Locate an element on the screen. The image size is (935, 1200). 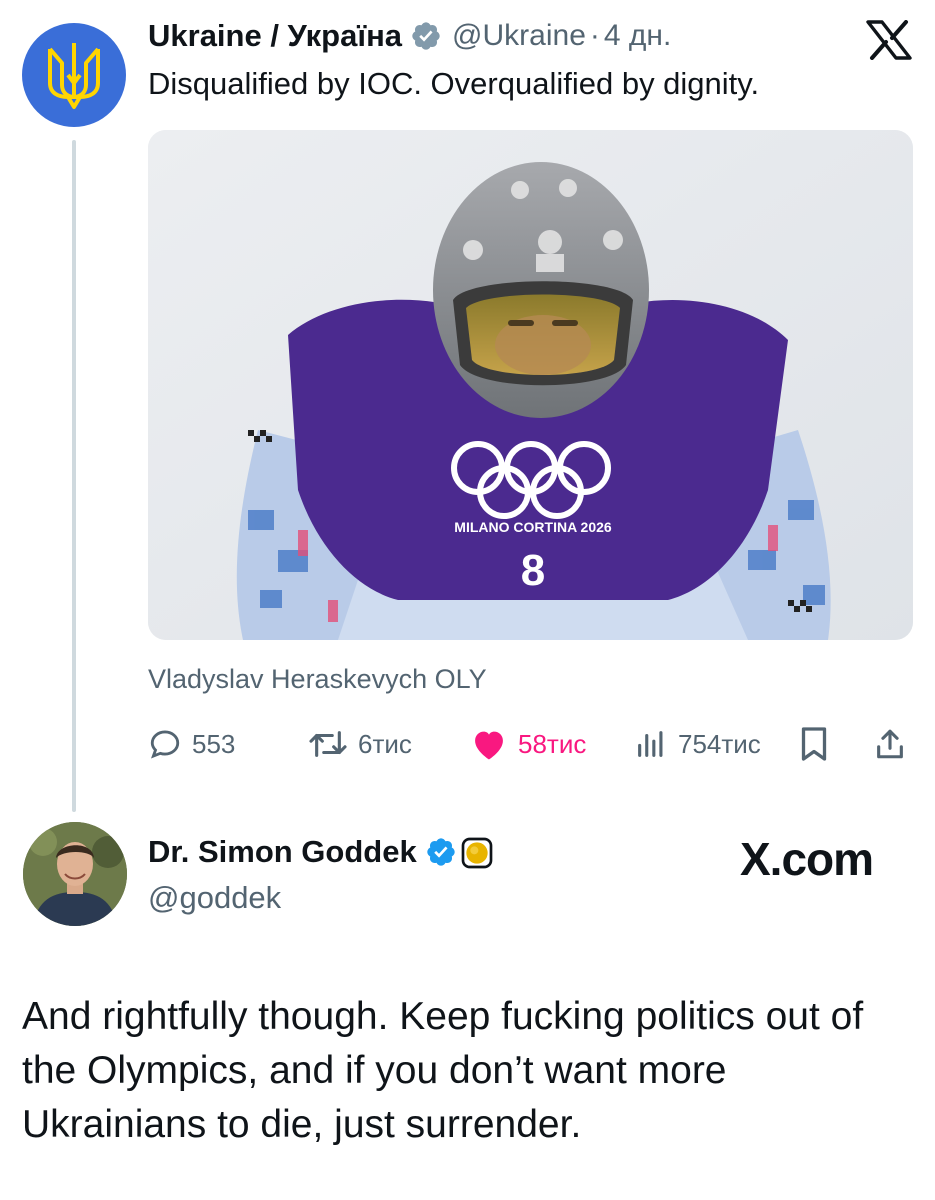
share-button is located at coordinates (890, 744).